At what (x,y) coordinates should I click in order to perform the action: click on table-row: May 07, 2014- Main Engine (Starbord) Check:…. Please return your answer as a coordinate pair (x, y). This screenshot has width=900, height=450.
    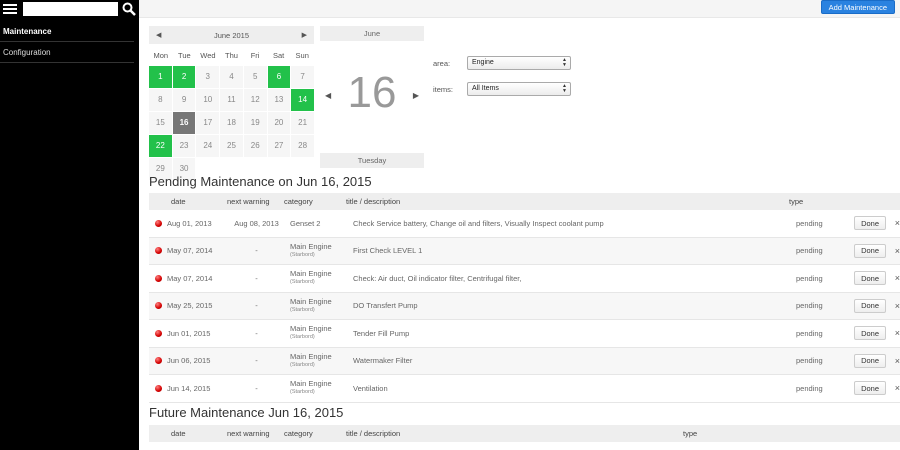
    Looking at the image, I should click on (524, 279).